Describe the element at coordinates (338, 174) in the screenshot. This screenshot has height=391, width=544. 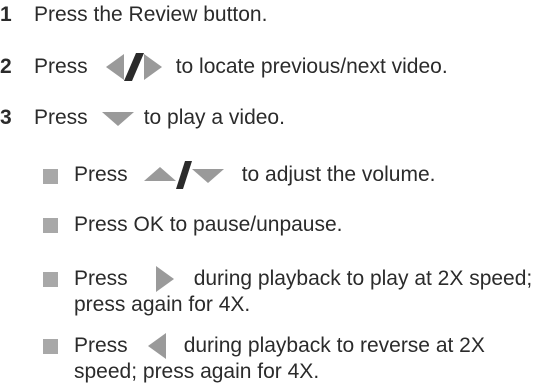
I see `bullet-text-post: to adjust the volume.` at that location.